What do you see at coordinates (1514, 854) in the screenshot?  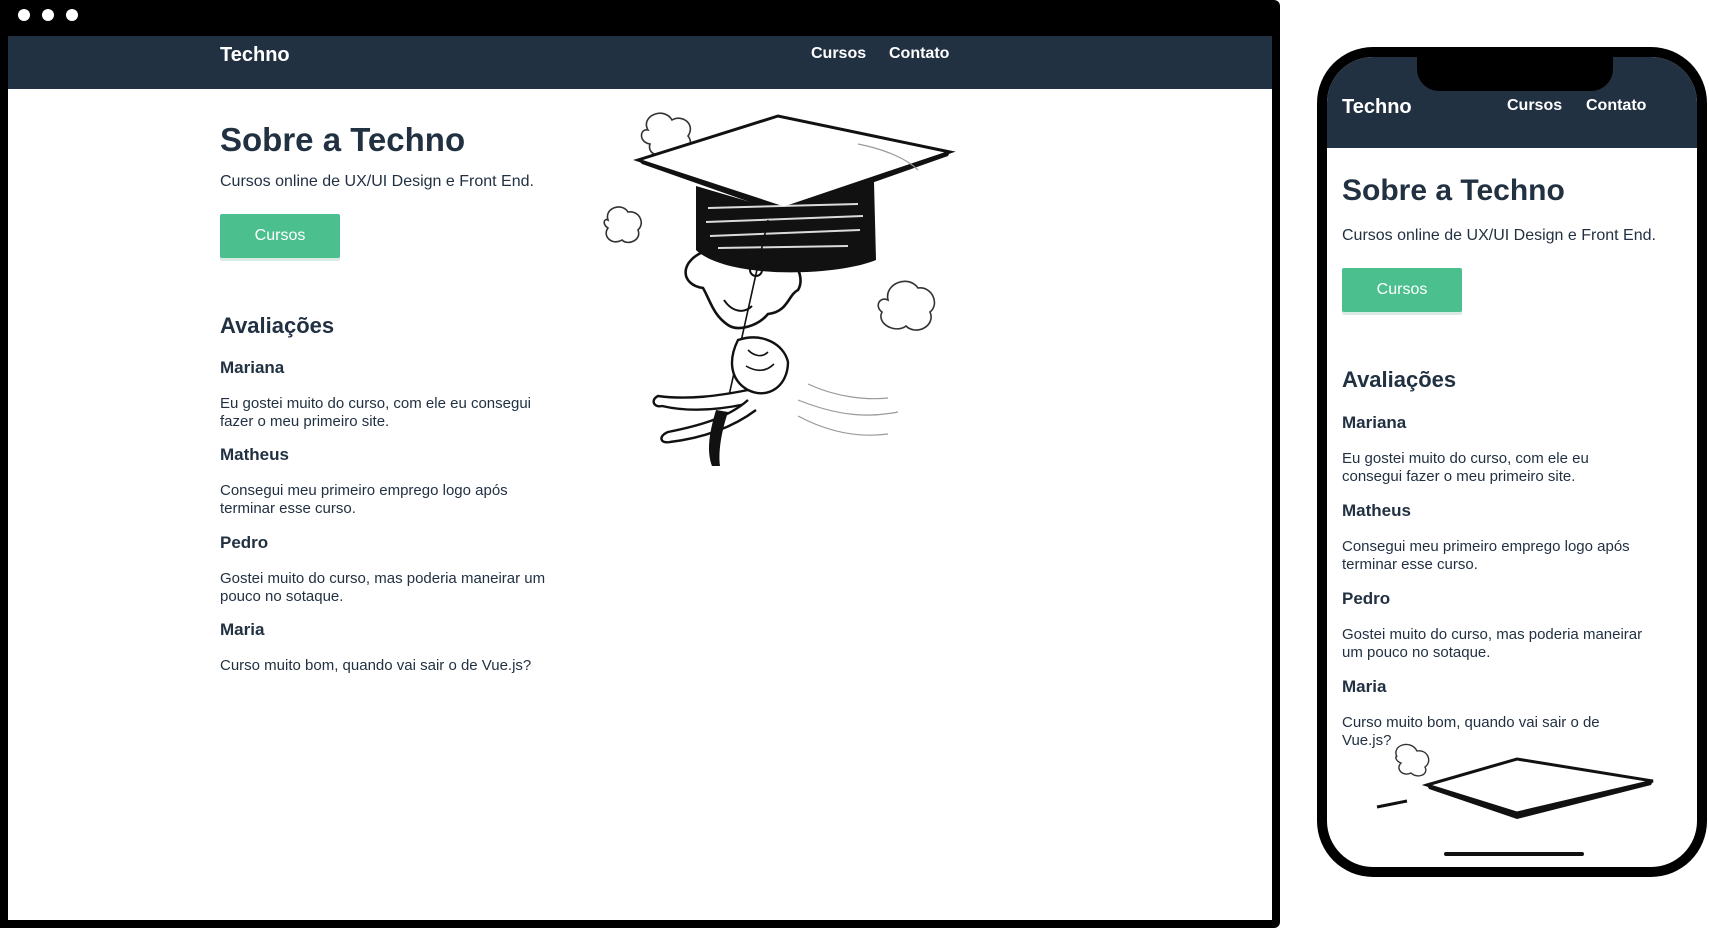 I see `home-indicator` at bounding box center [1514, 854].